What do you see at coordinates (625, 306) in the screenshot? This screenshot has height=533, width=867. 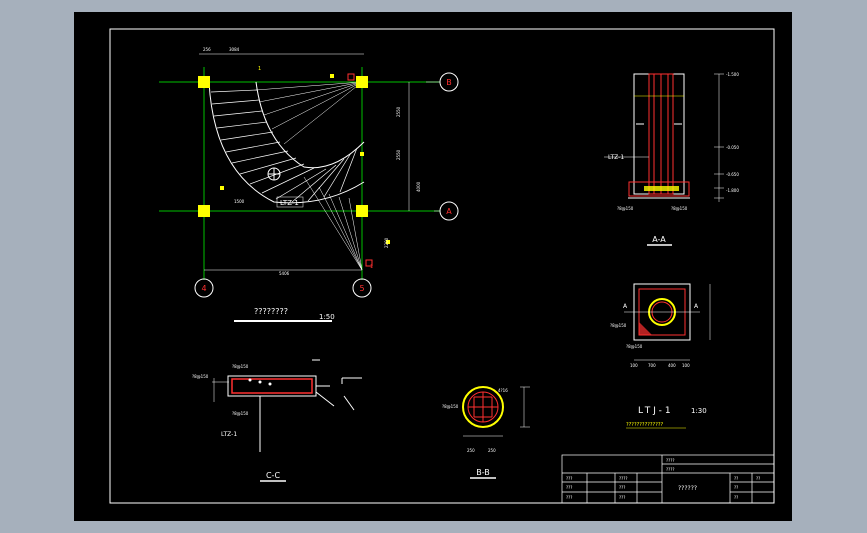 I see `ltj-a-left: A` at bounding box center [625, 306].